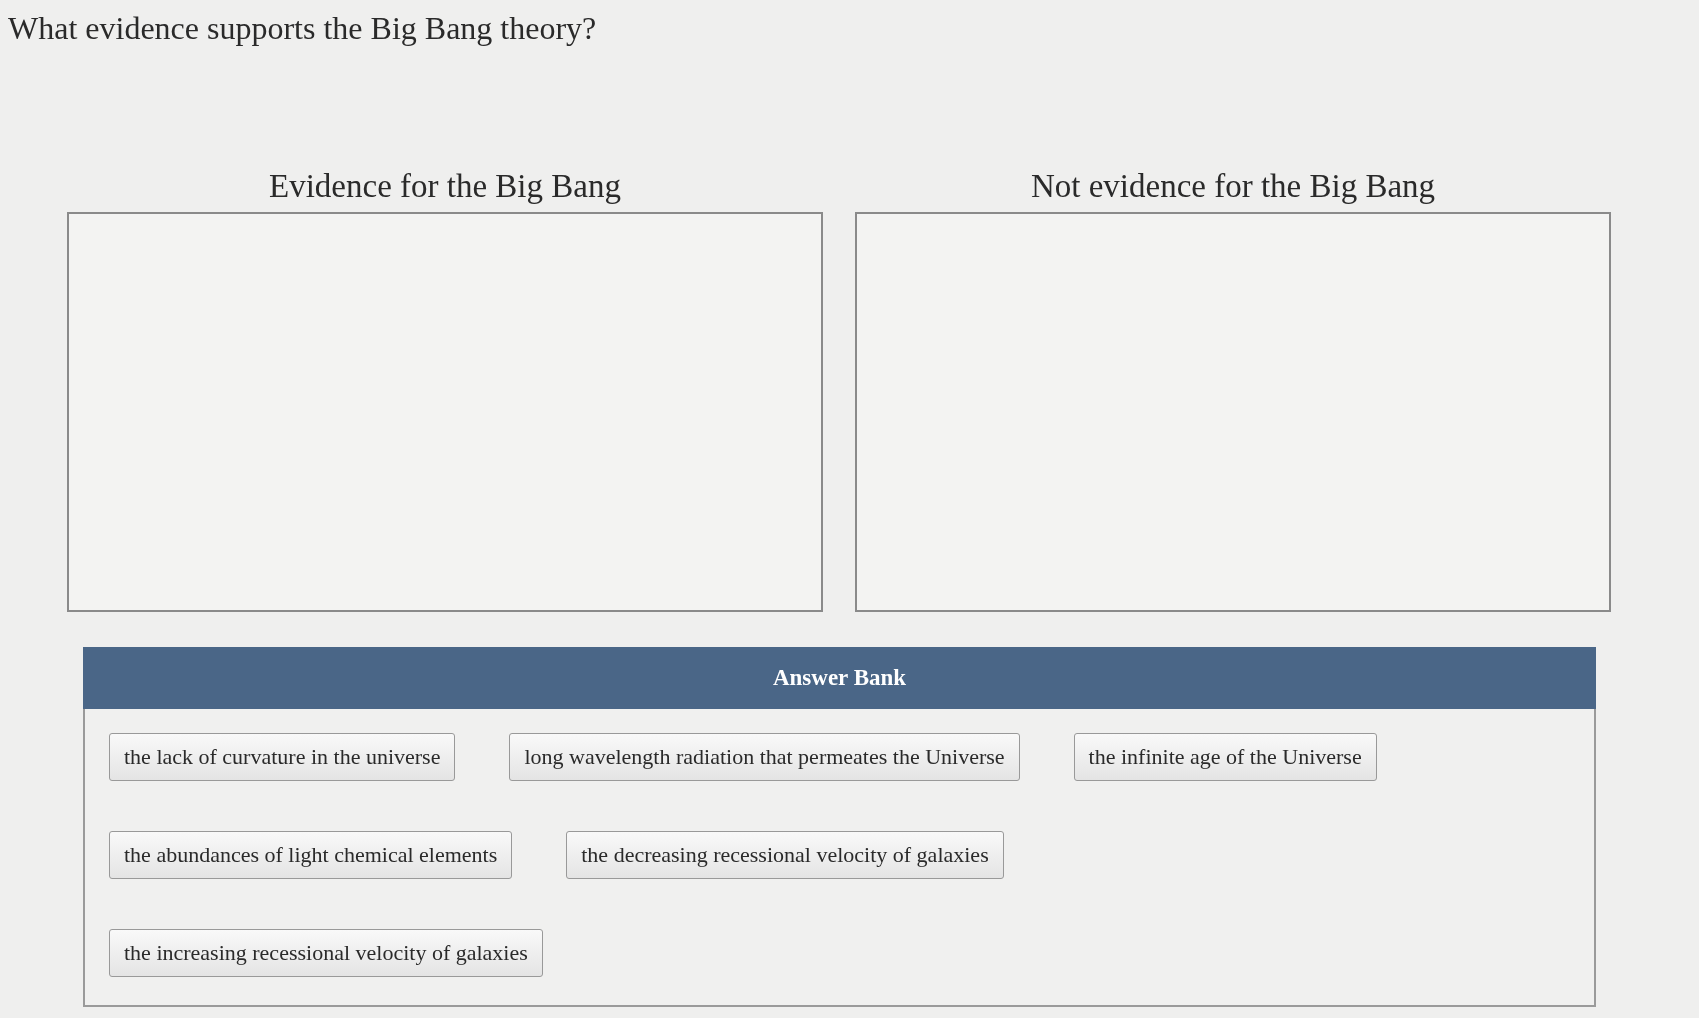  What do you see at coordinates (282, 757) in the screenshot?
I see `answer-chip: the lack of curvature in the universe` at bounding box center [282, 757].